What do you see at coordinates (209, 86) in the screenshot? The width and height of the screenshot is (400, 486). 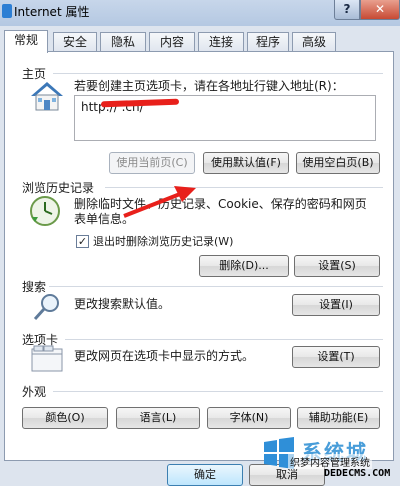 I see `homepage-description: 若要创建主页选项卡，请在各地址行键入地址(R)：` at bounding box center [209, 86].